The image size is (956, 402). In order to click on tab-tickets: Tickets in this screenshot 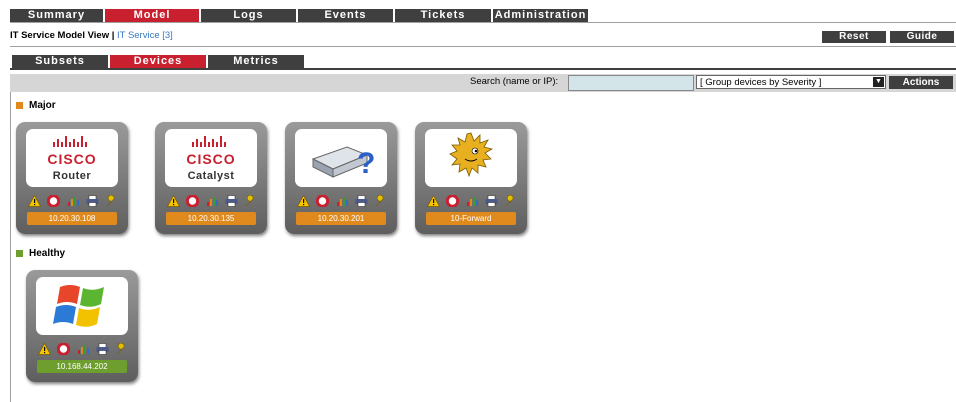, I will do `click(444, 15)`.